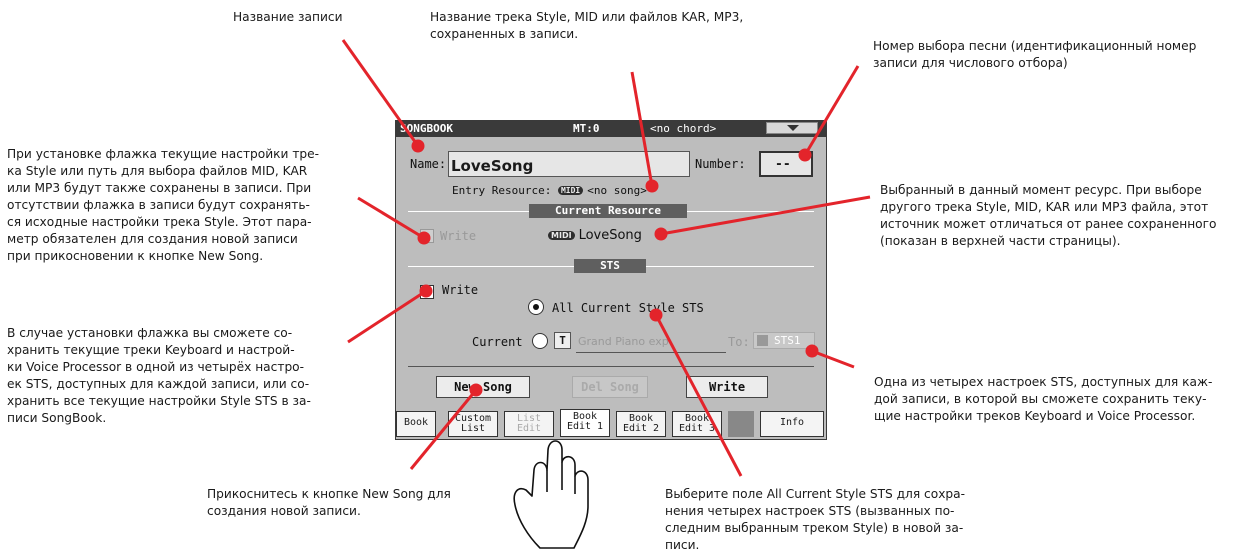 This screenshot has width=1250, height=556. Describe the element at coordinates (551, 494) in the screenshot. I see `pointing-hand-icon` at that location.